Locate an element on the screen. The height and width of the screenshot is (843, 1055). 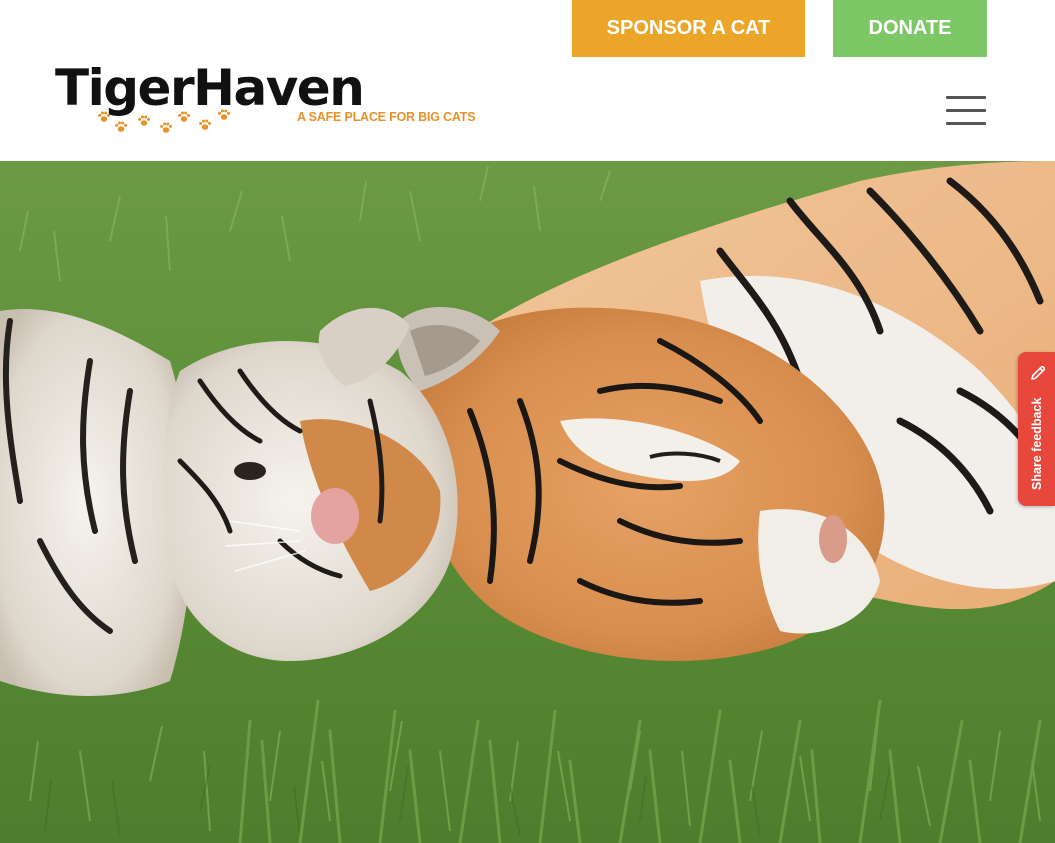
white-tiger-body is located at coordinates (96, 502).